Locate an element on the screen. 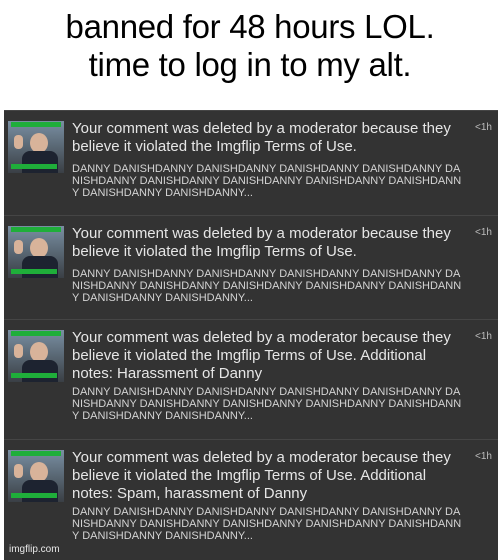  caption-line-1: banned for 48 hours LOL. is located at coordinates (250, 26).